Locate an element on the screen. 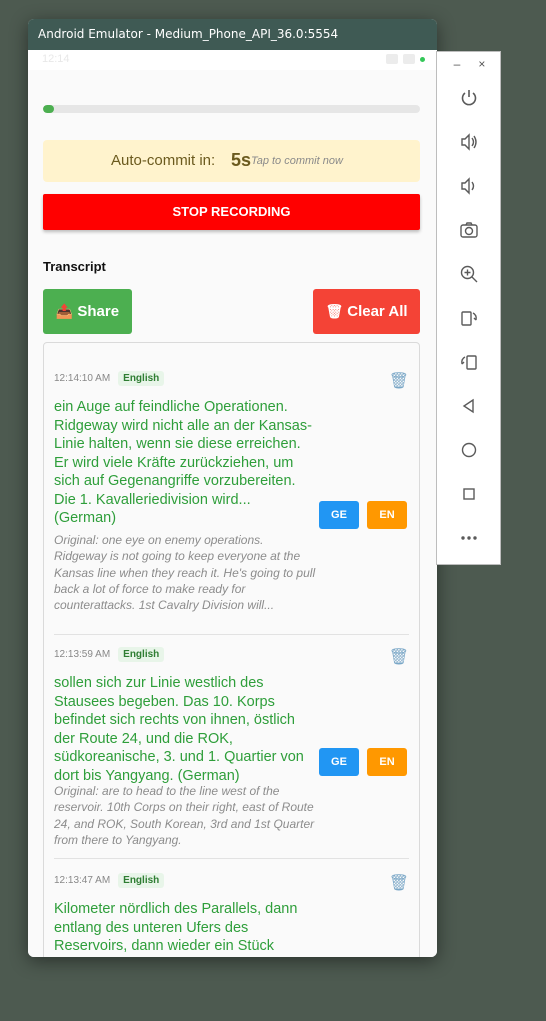 The image size is (546, 1021). volume-up-icon is located at coordinates (469, 142).